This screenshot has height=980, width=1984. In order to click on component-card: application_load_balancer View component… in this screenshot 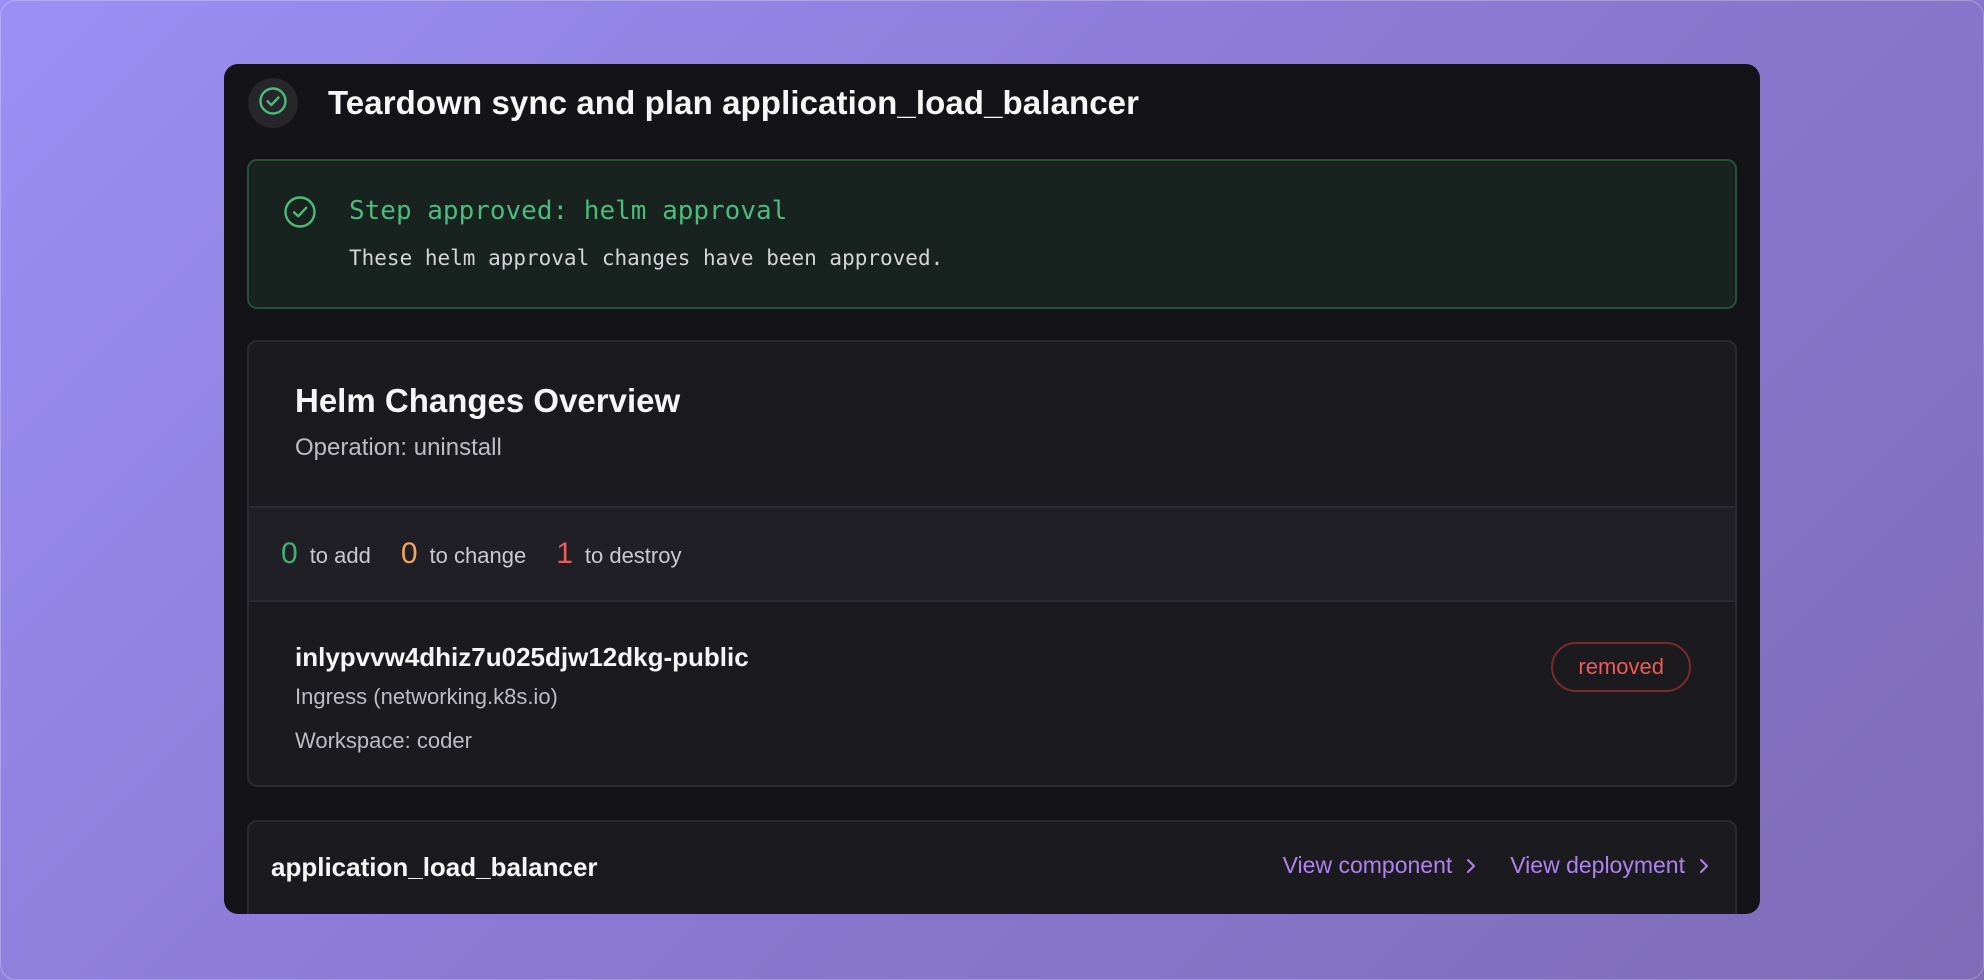, I will do `click(992, 867)`.